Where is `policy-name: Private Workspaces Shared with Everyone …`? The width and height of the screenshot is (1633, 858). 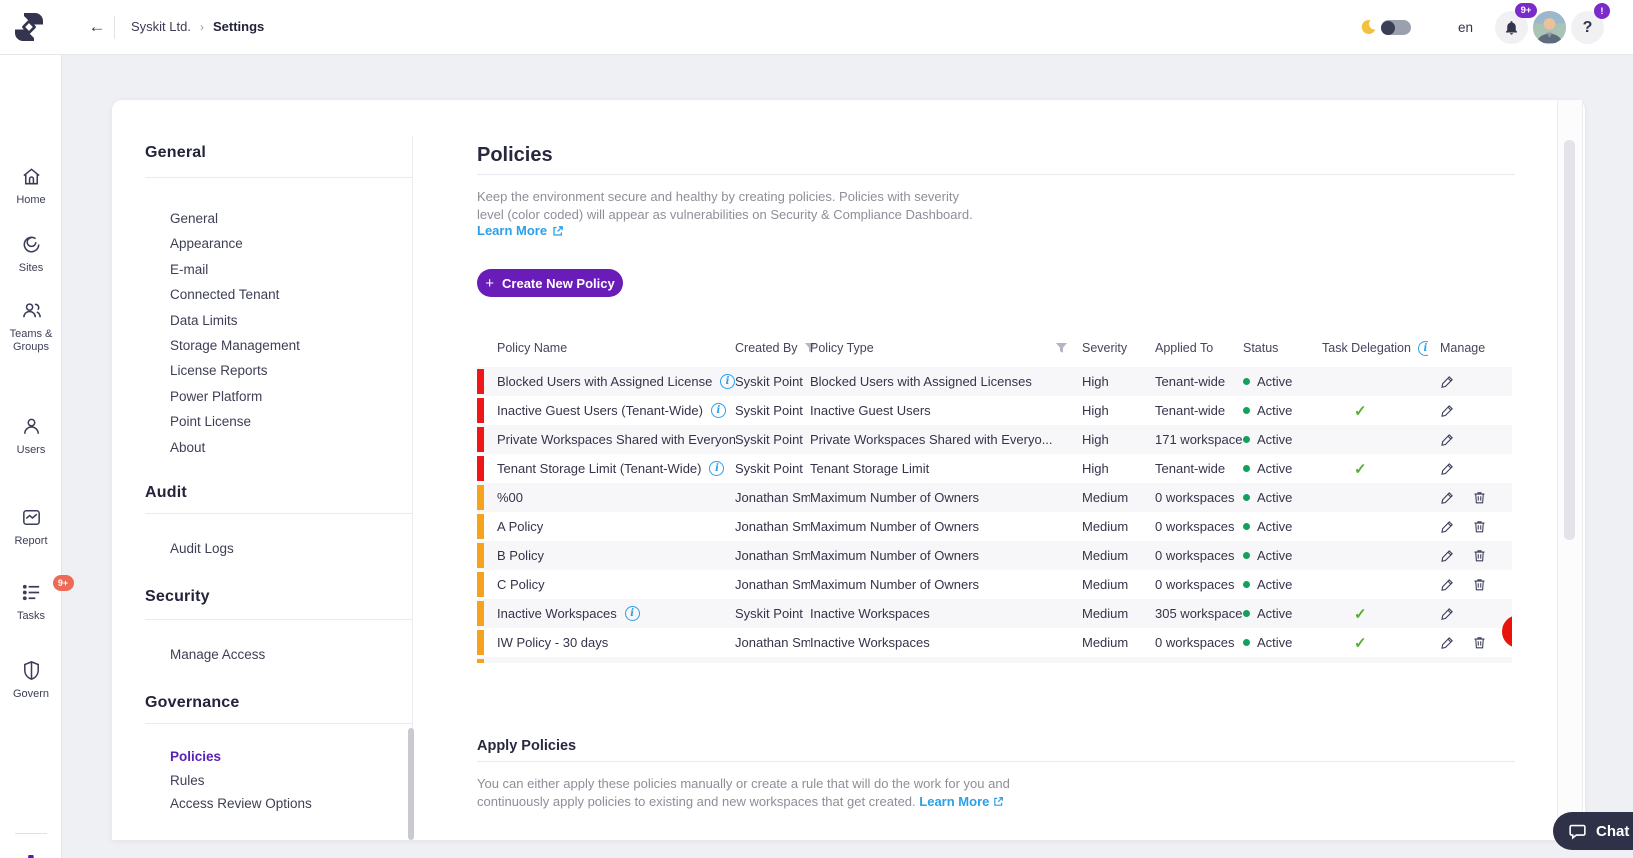 policy-name: Private Workspaces Shared with Everyone … is located at coordinates (616, 439).